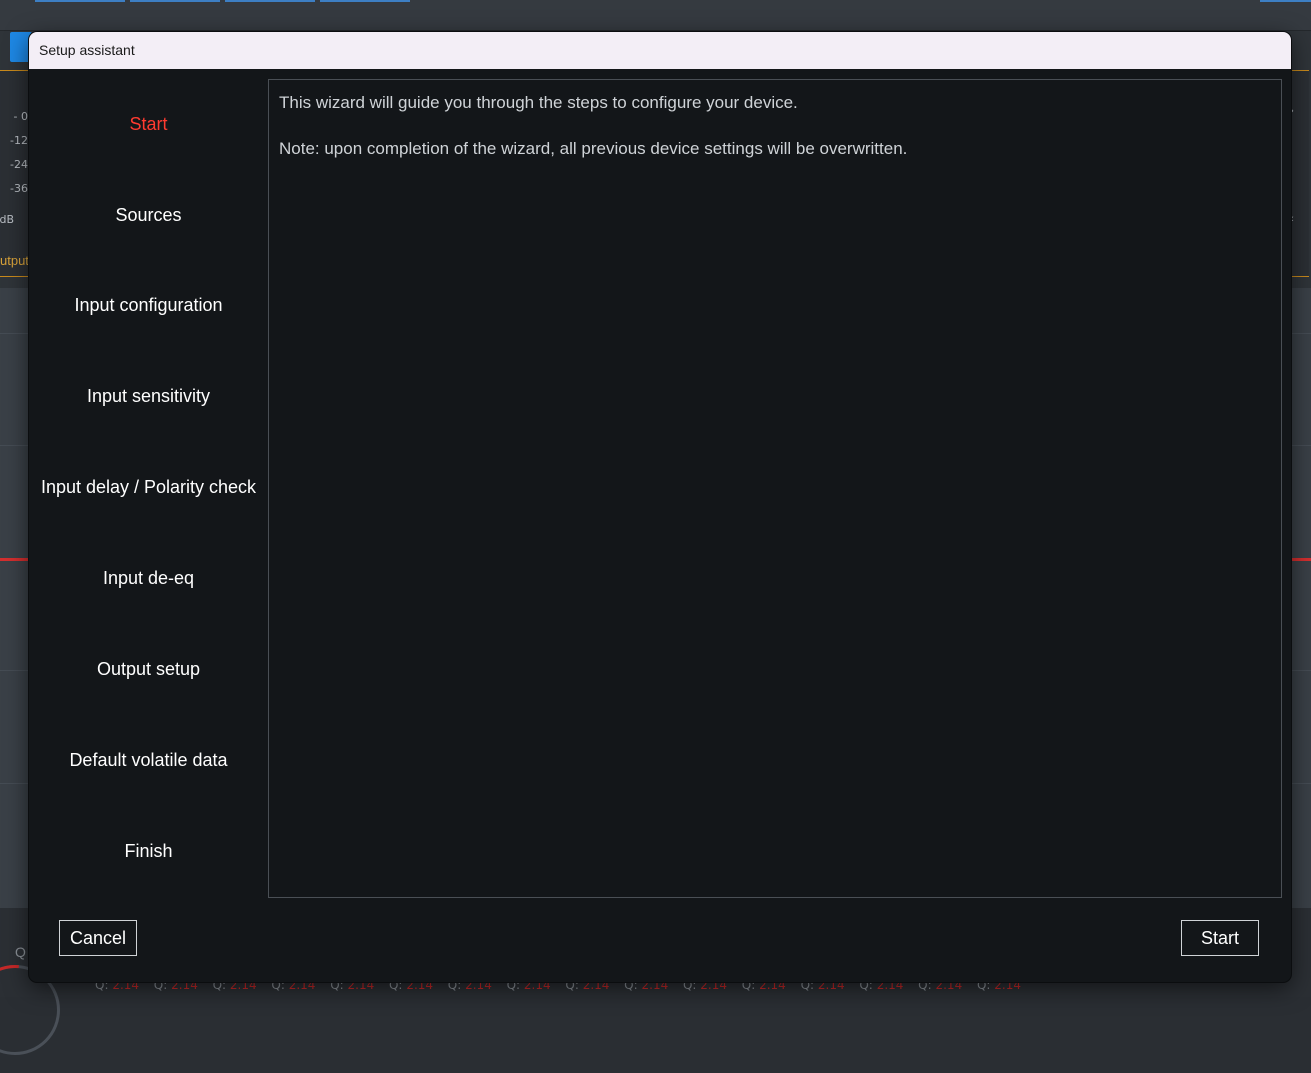 This screenshot has height=1073, width=1311. Describe the element at coordinates (1299, 173) in the screenshot. I see `right-meter-panel` at that location.